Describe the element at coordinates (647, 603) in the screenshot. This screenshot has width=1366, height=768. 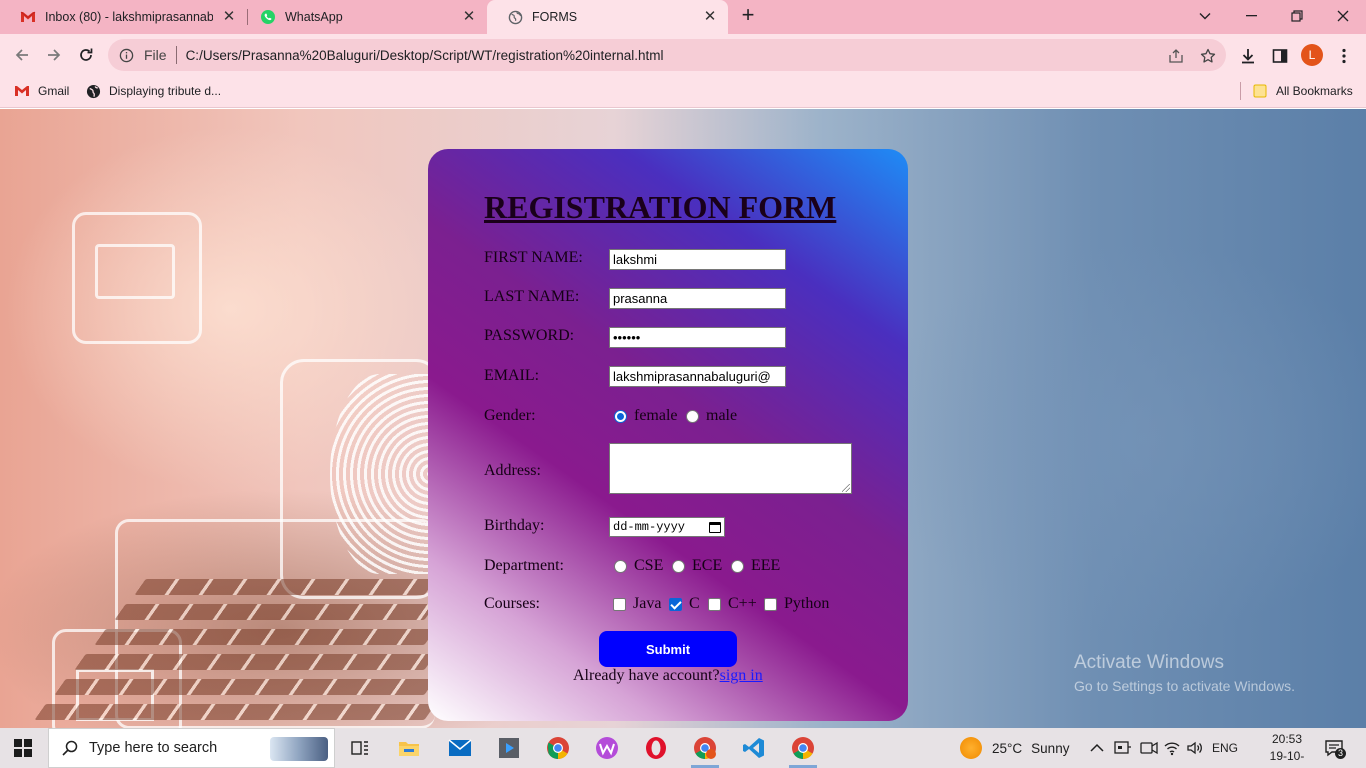
I see `option-label: Java` at that location.